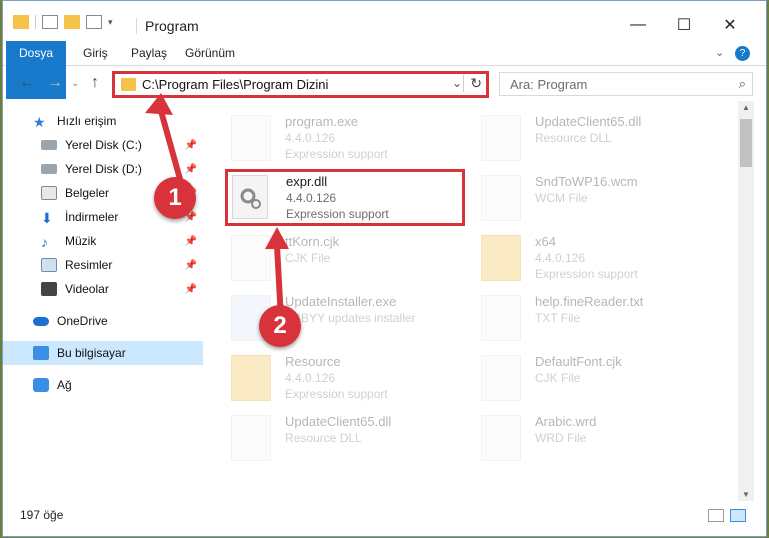 This screenshot has height=538, width=769. What do you see at coordinates (87, 121) in the screenshot?
I see `sidebar-item-label: Hızlı erişim` at bounding box center [87, 121].